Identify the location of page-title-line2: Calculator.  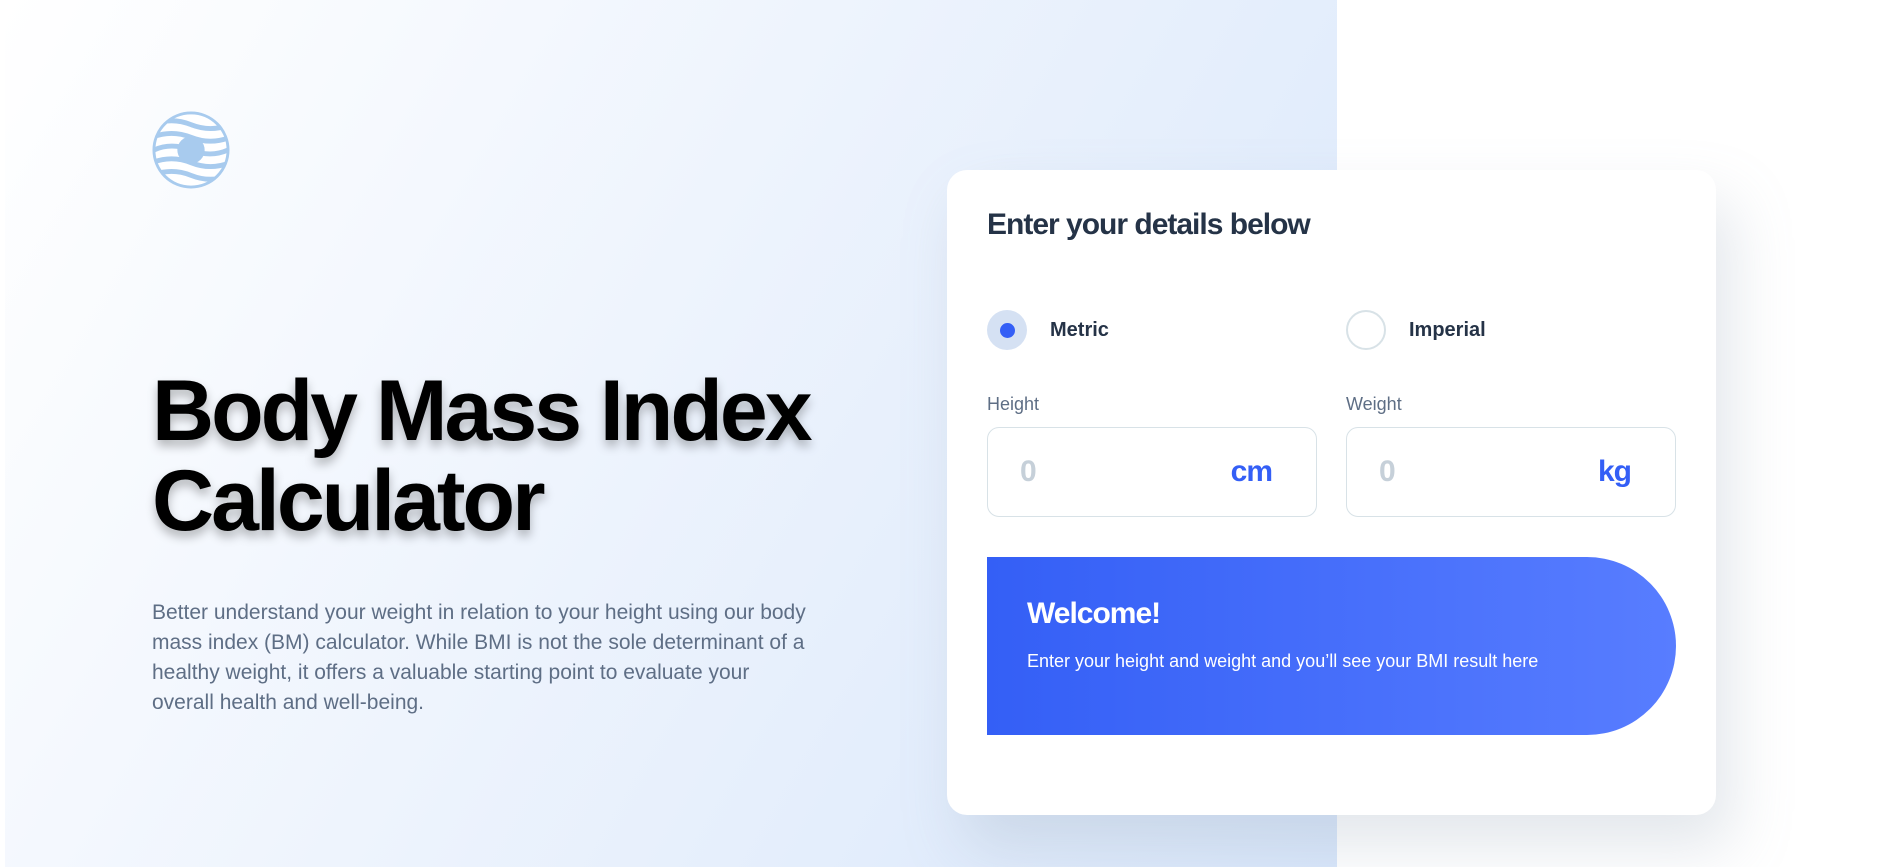
(349, 501).